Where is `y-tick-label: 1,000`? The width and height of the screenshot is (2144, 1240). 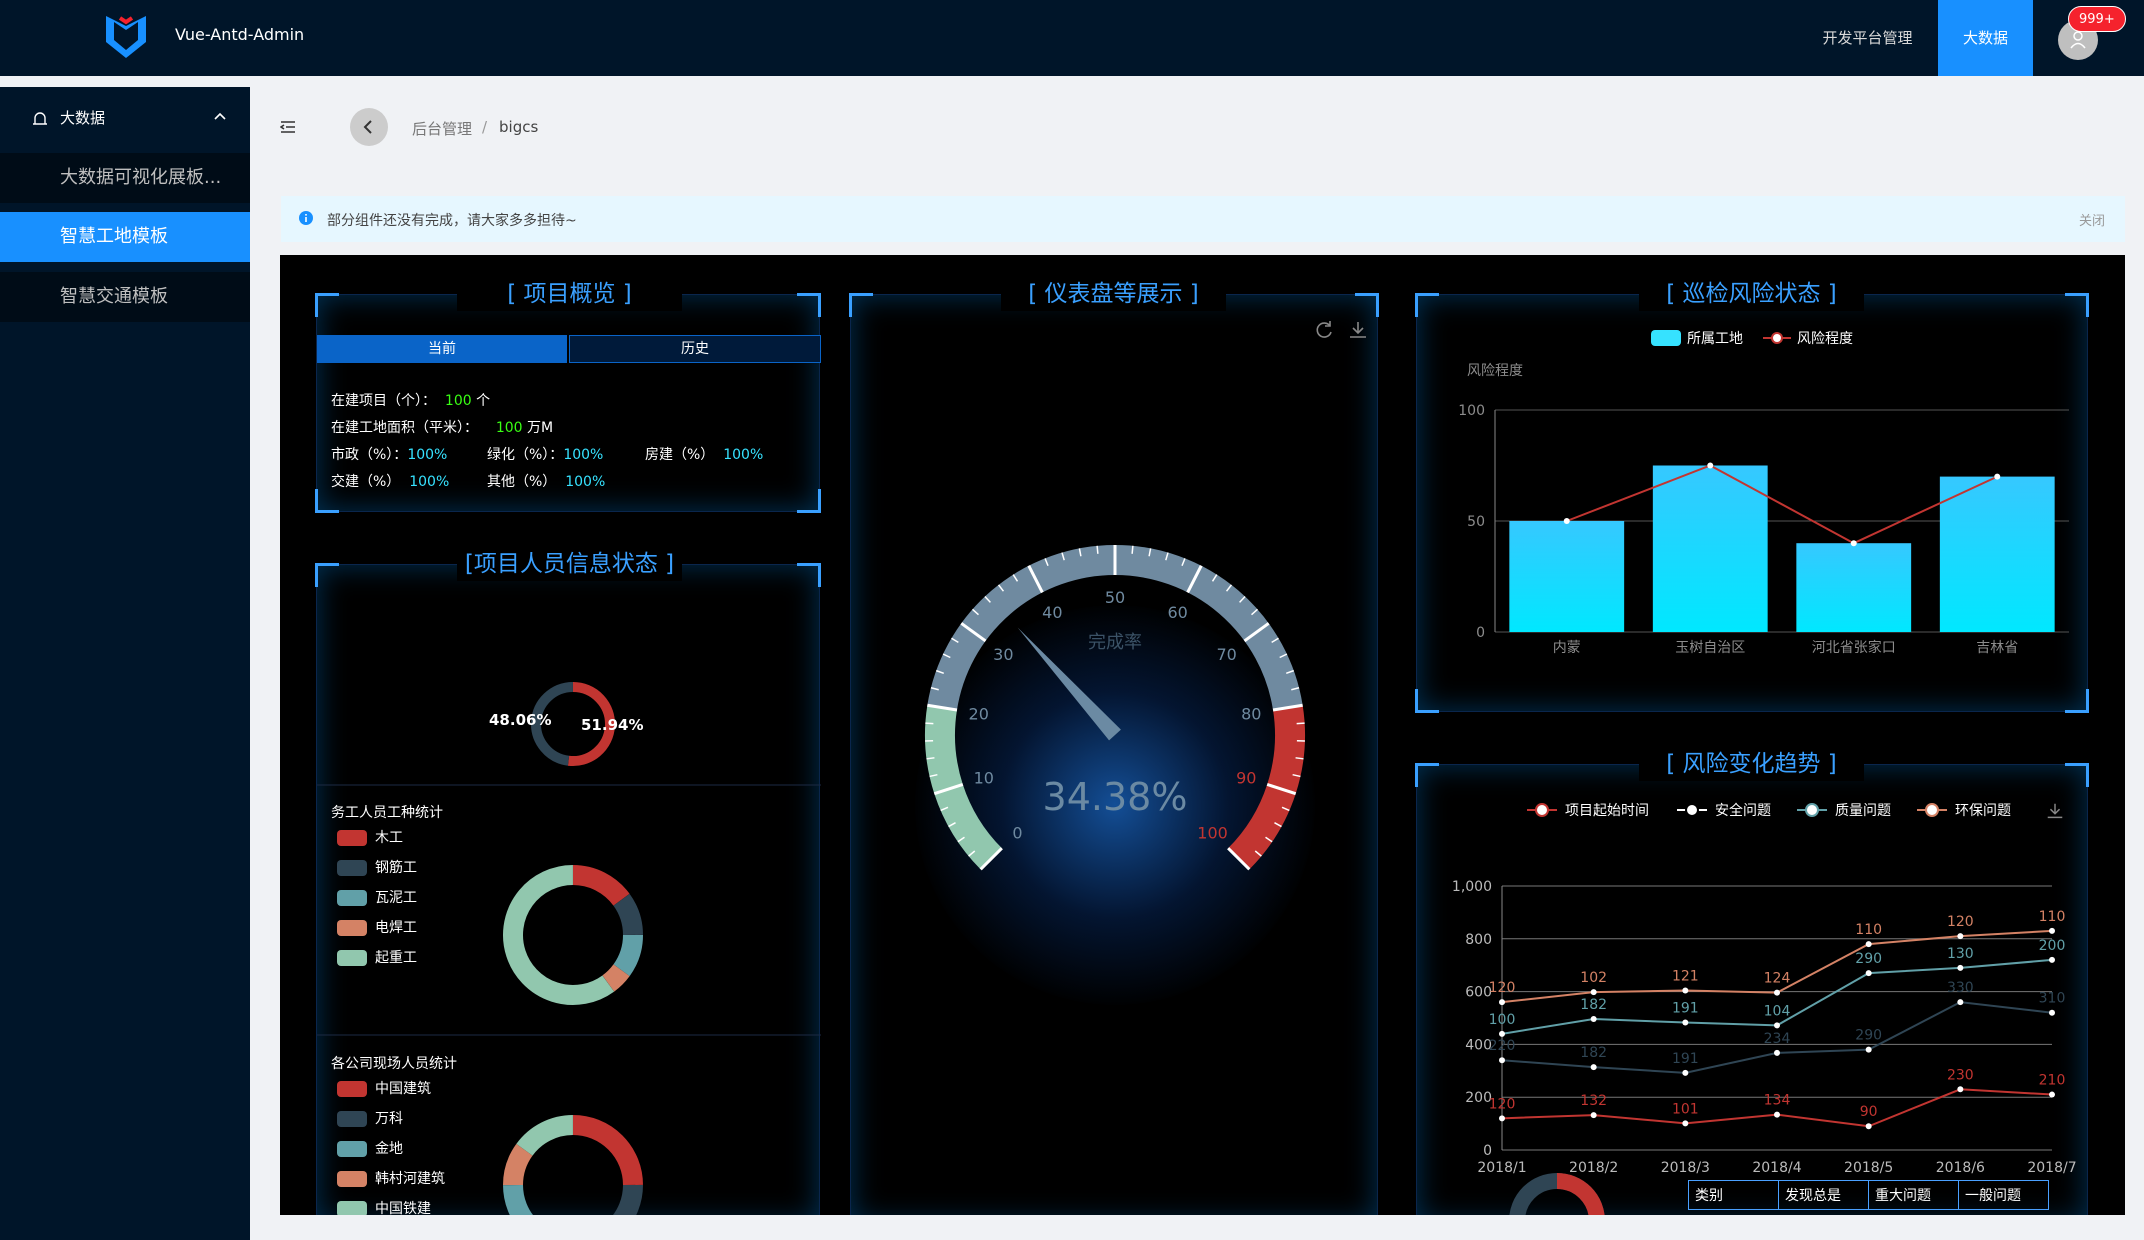 y-tick-label: 1,000 is located at coordinates (1472, 887).